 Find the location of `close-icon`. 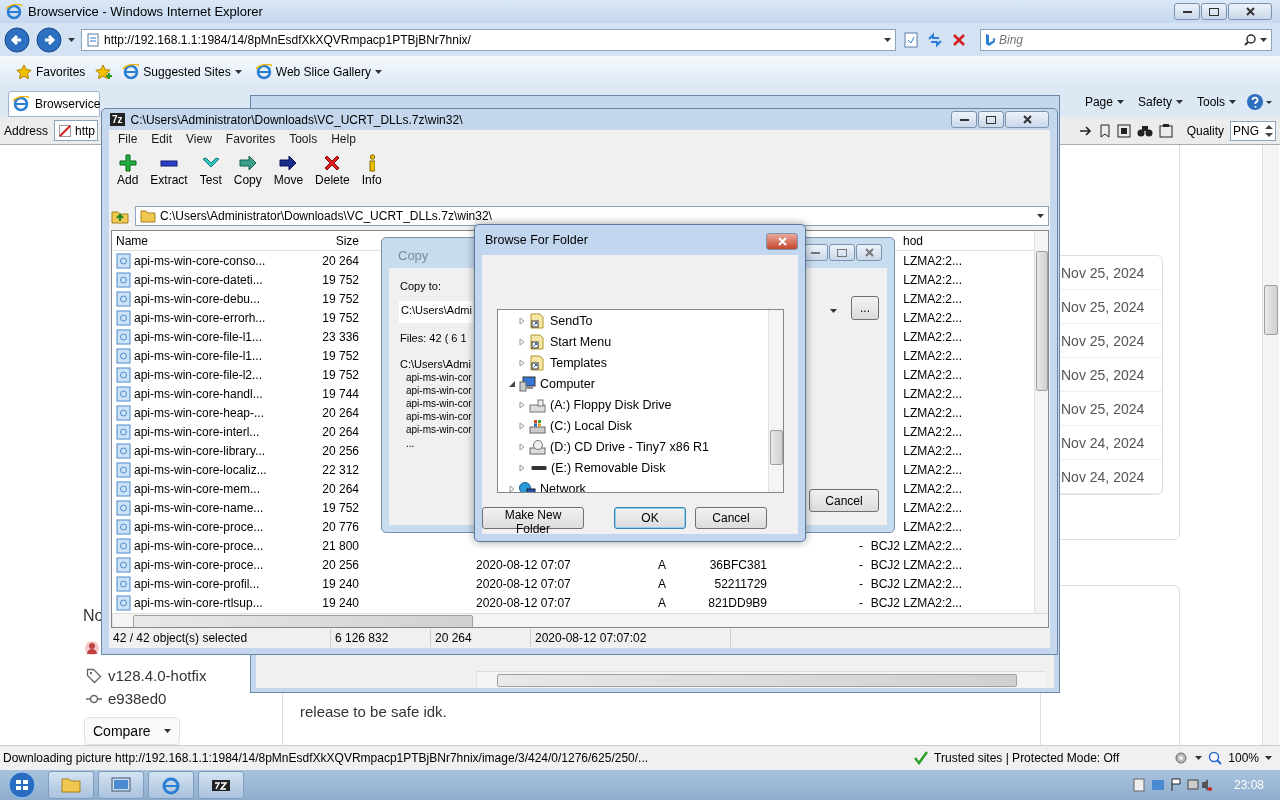

close-icon is located at coordinates (1250, 11).